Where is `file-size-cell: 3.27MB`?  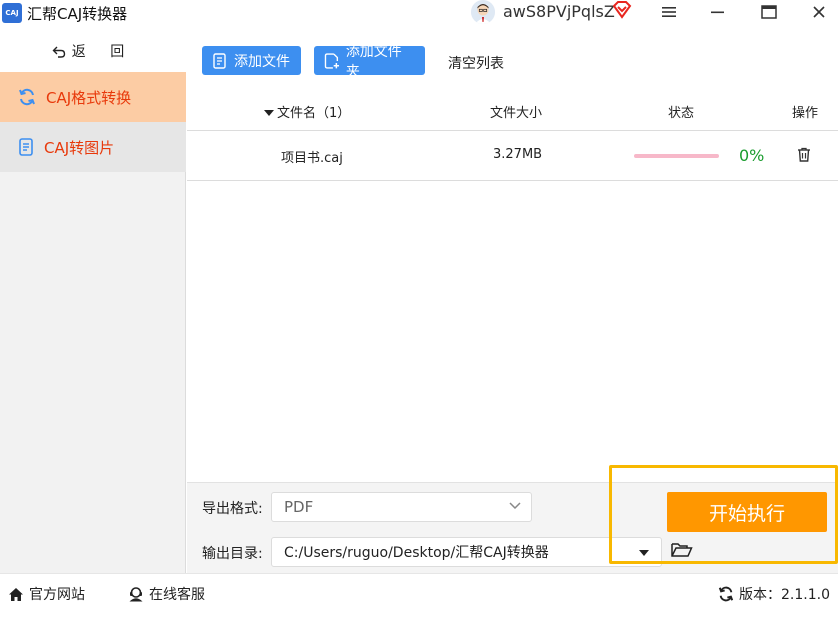
file-size-cell: 3.27MB is located at coordinates (518, 154).